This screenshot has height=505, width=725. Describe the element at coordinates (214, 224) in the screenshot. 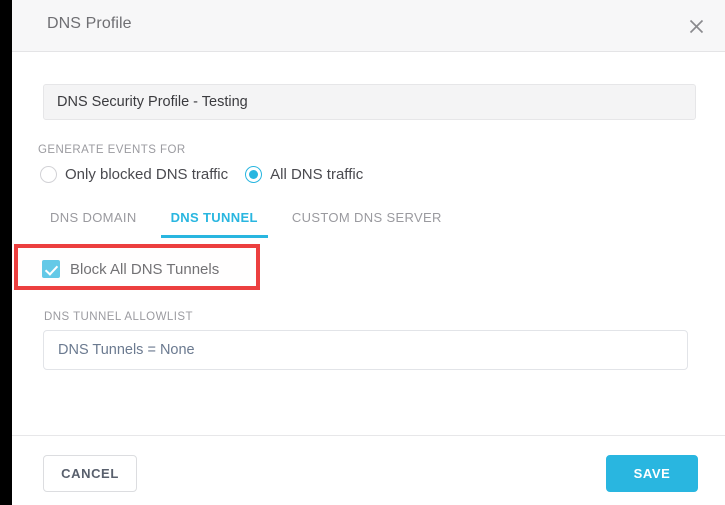

I see `tab-dns-tunnel: DNS TUNNEL` at that location.